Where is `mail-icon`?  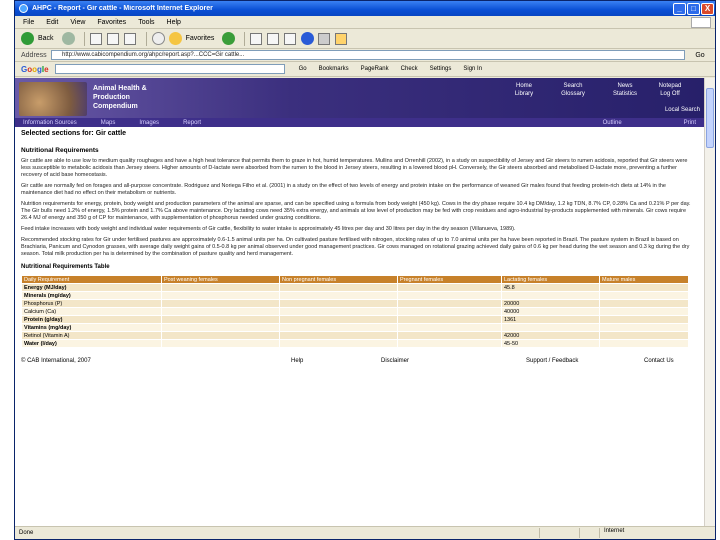 mail-icon is located at coordinates (256, 38).